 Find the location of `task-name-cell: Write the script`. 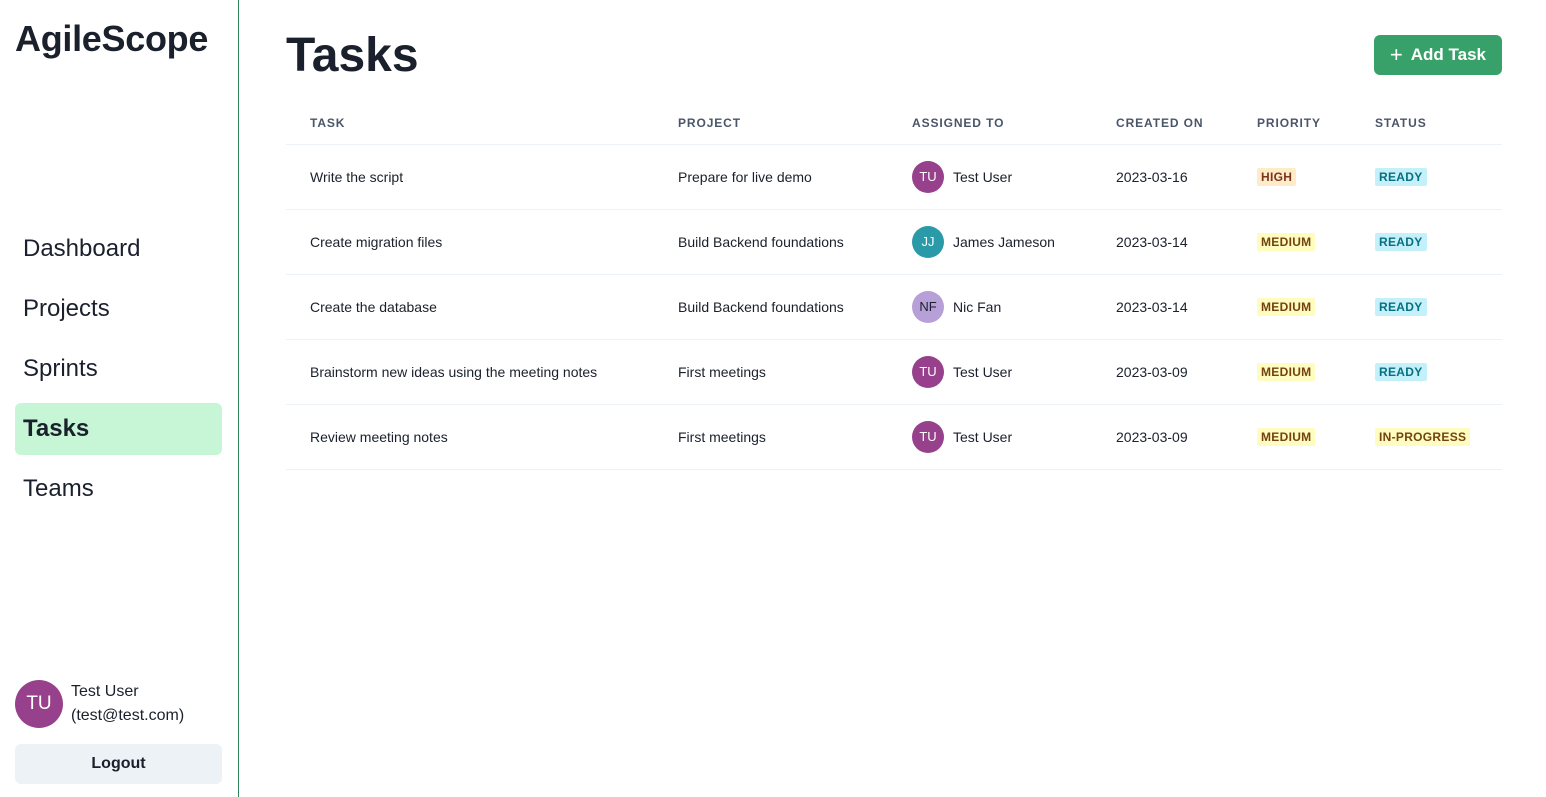

task-name-cell: Write the script is located at coordinates (470, 177).